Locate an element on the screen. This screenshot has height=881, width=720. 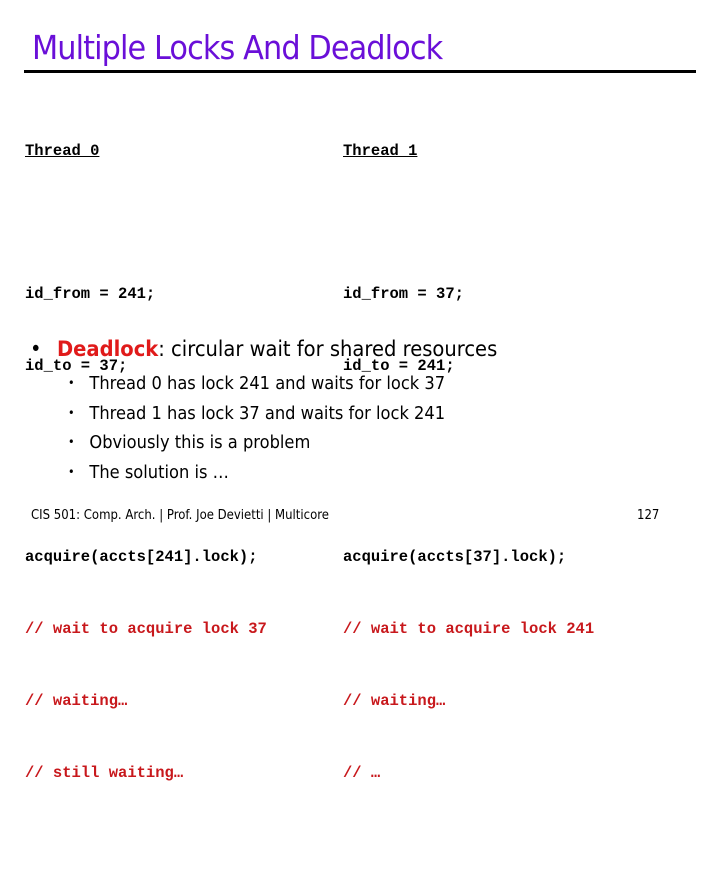
code-line: id_from = 37; is located at coordinates (403, 294).